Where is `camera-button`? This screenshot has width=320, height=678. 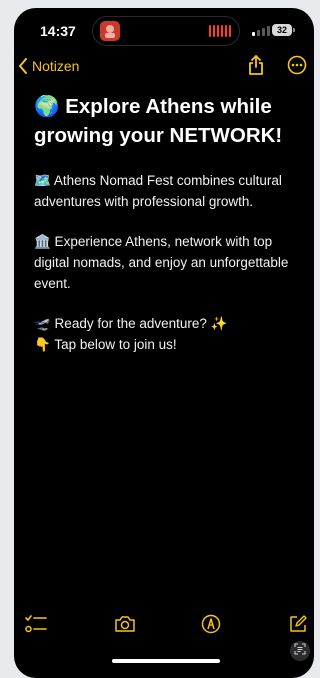 camera-button is located at coordinates (125, 626).